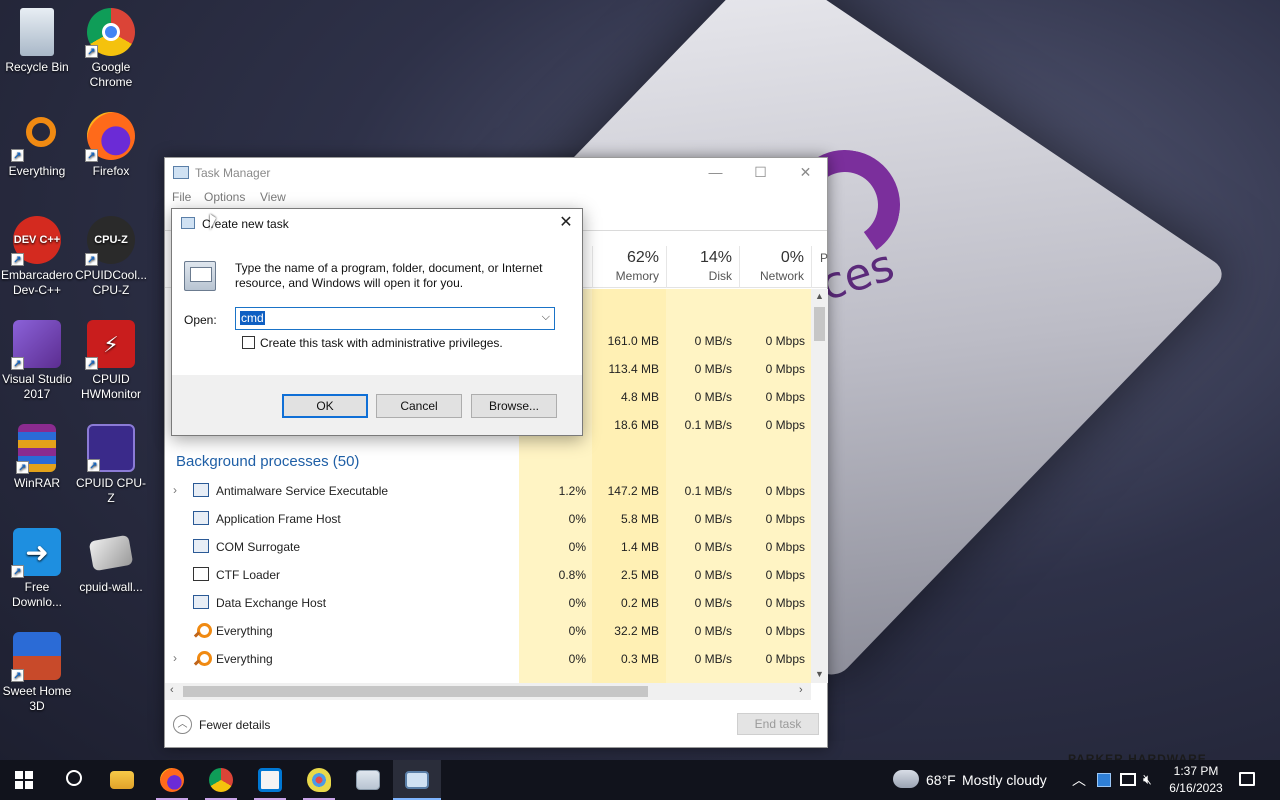 The image size is (1280, 800). Describe the element at coordinates (273, 197) in the screenshot. I see `menu-view: View` at that location.